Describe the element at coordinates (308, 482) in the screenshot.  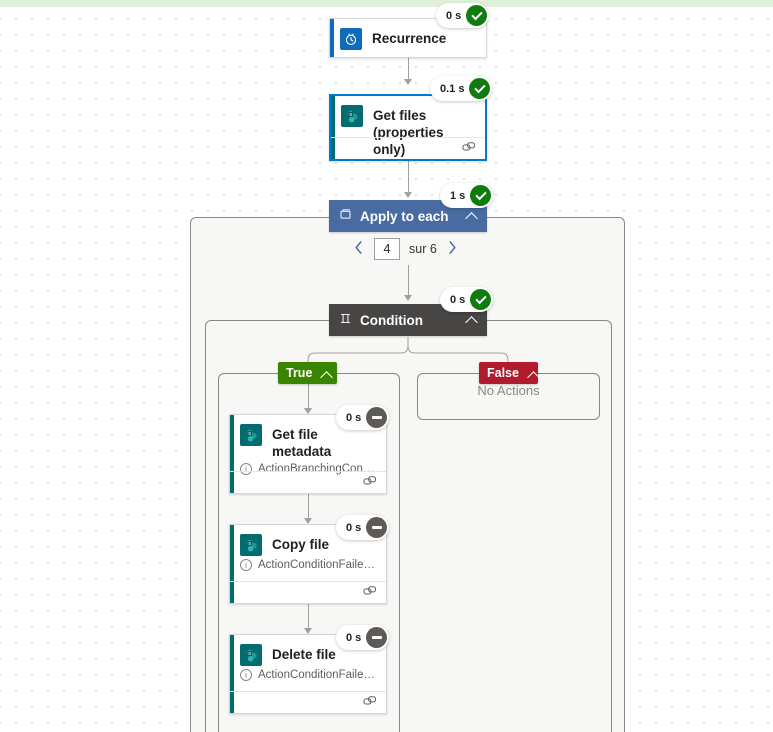
I see `get-file-metadata-footer` at that location.